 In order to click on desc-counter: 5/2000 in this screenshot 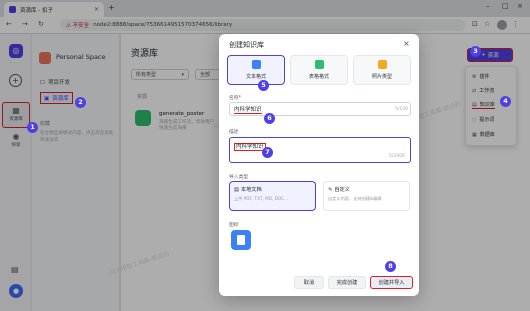, I will do `click(397, 156)`.